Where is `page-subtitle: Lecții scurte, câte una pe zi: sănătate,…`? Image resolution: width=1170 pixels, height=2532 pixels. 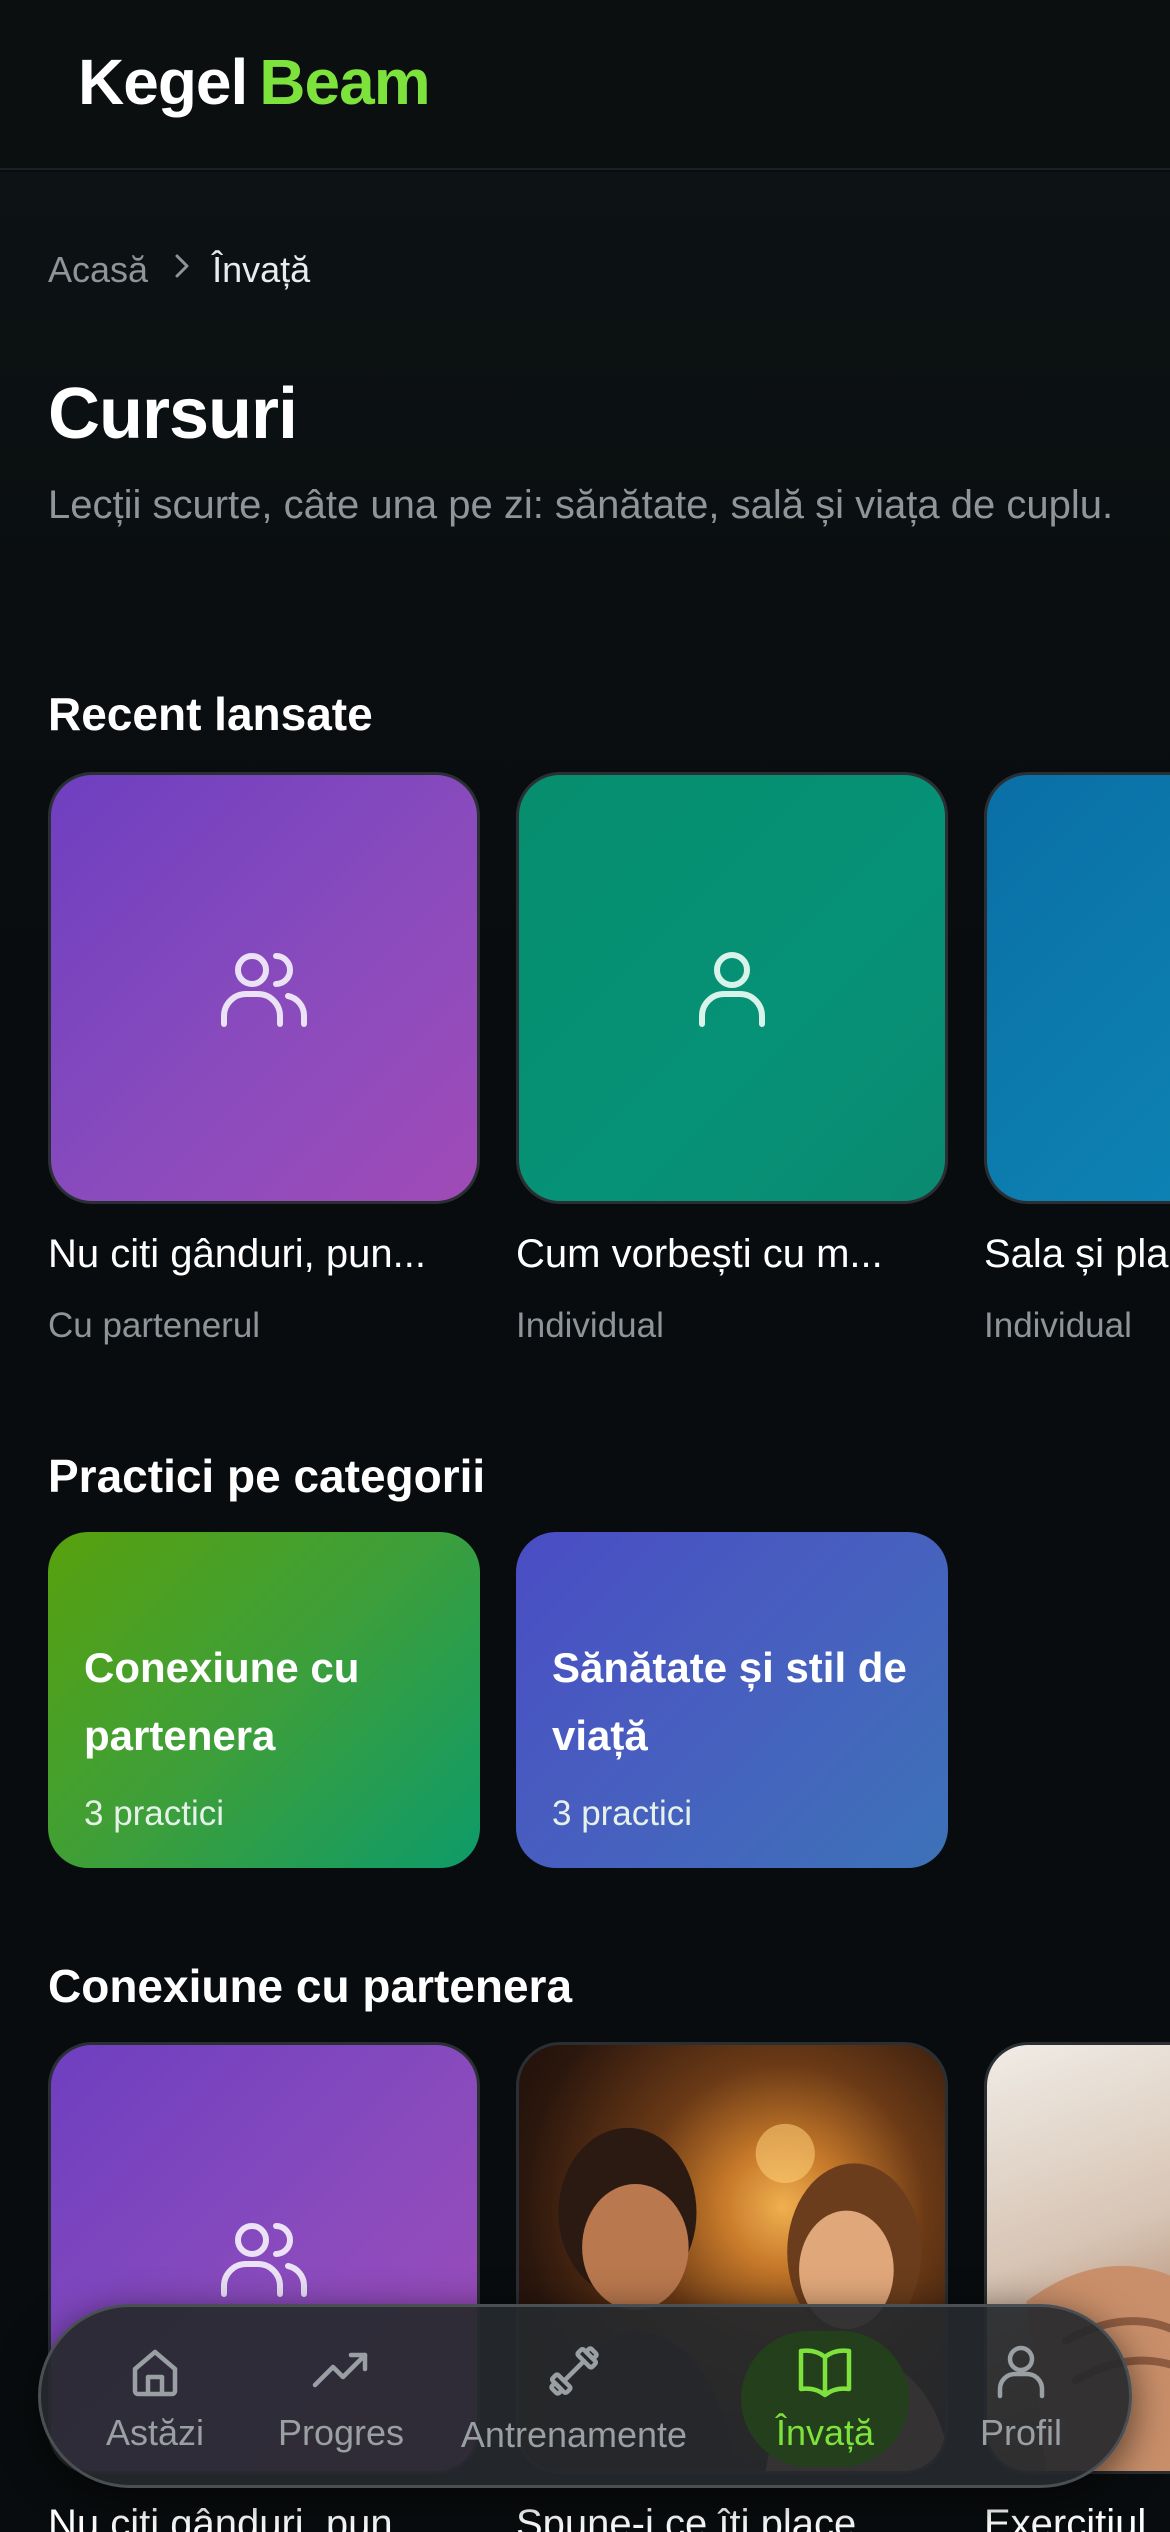 page-subtitle: Lecții scurte, câte una pe zi: sănătate,… is located at coordinates (581, 505).